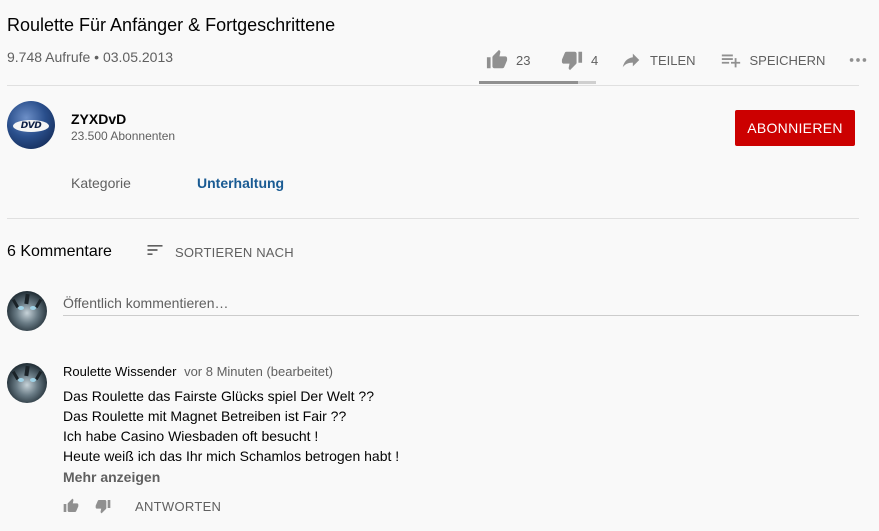 The image size is (879, 531). Describe the element at coordinates (511, 60) in the screenshot. I see `like-button: 23` at that location.